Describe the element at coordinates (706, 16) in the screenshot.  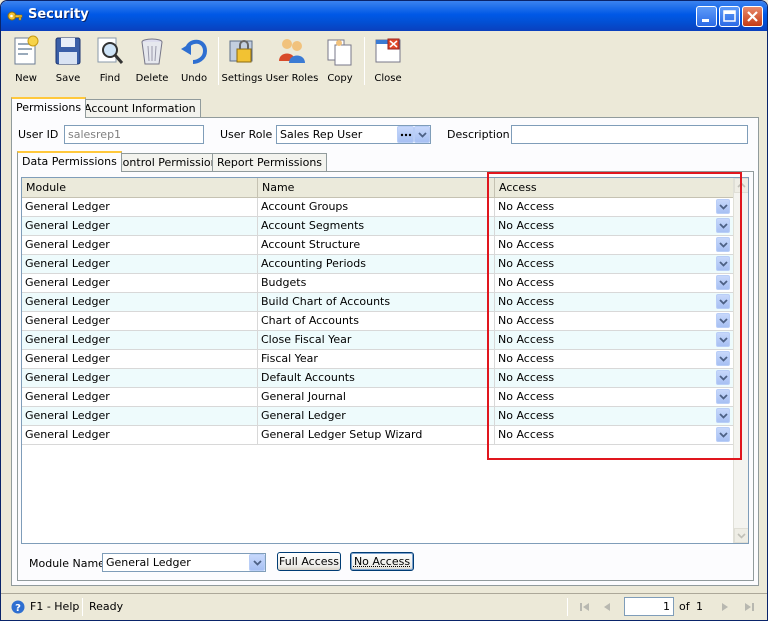
I see `minimize-button` at that location.